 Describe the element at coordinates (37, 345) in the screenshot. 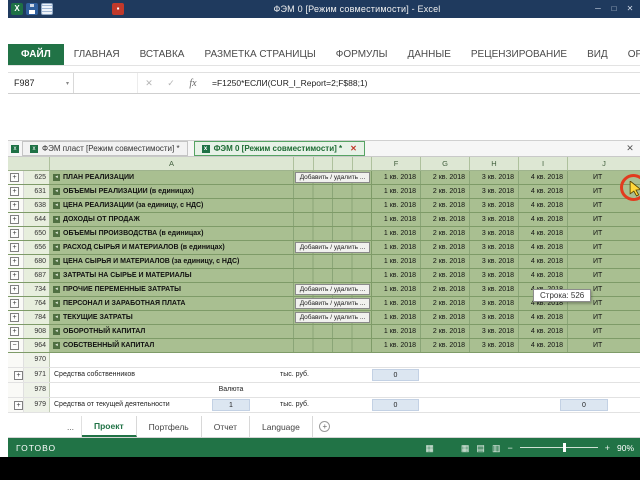

I see `row-header: 964` at that location.